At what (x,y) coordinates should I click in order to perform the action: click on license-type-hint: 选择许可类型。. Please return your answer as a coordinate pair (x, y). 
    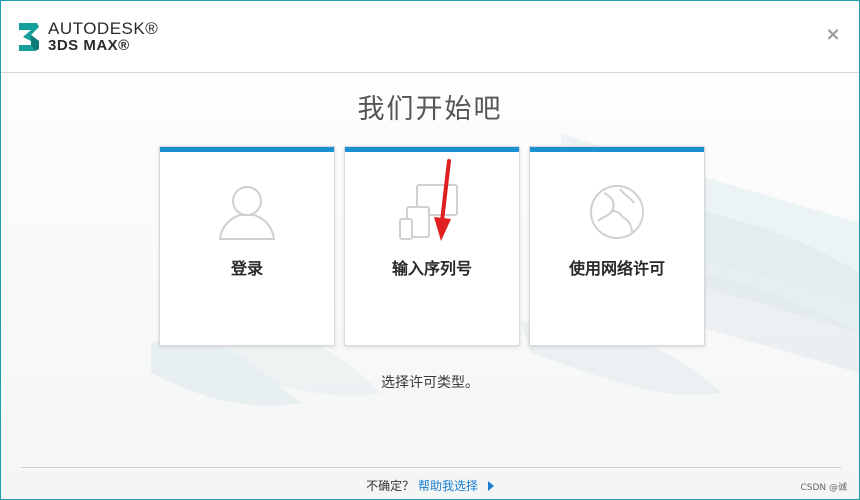
    Looking at the image, I should click on (430, 383).